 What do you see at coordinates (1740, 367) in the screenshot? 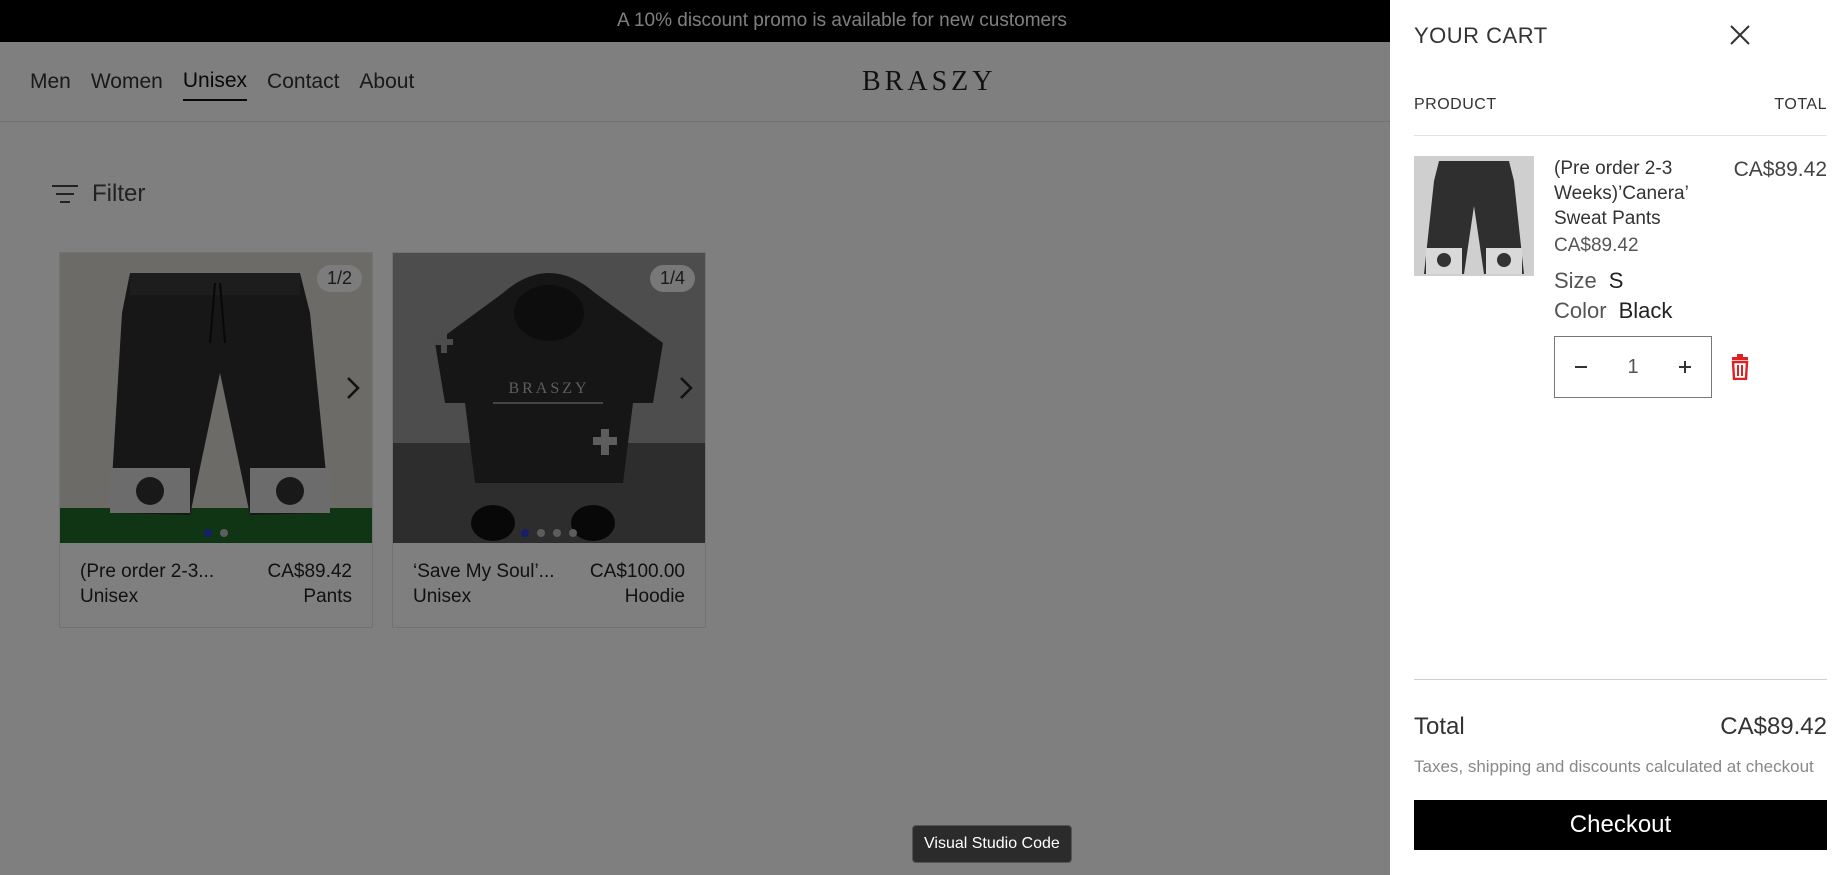
I see `trash-icon` at bounding box center [1740, 367].